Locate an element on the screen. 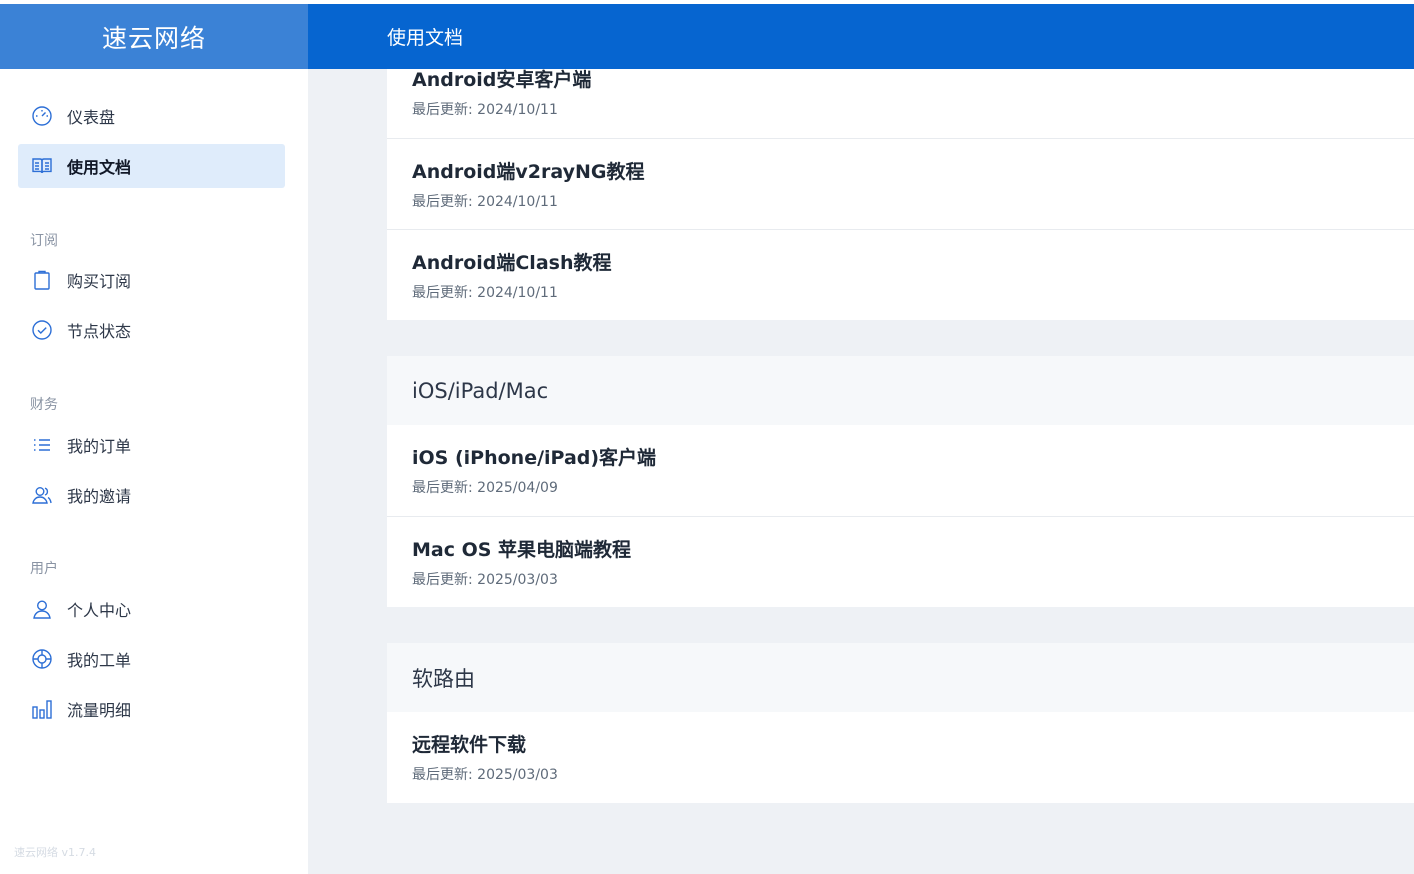 The width and height of the screenshot is (1414, 874). sidebar-item-label: 使用文档 is located at coordinates (99, 167).